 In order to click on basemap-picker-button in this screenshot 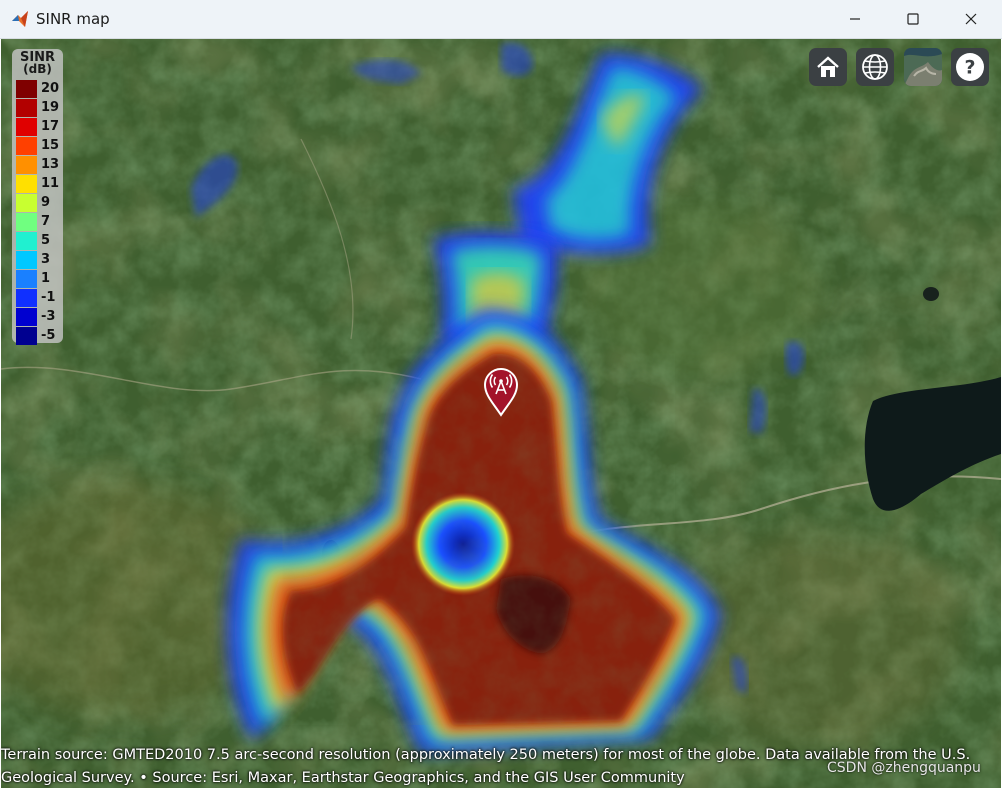, I will do `click(923, 67)`.